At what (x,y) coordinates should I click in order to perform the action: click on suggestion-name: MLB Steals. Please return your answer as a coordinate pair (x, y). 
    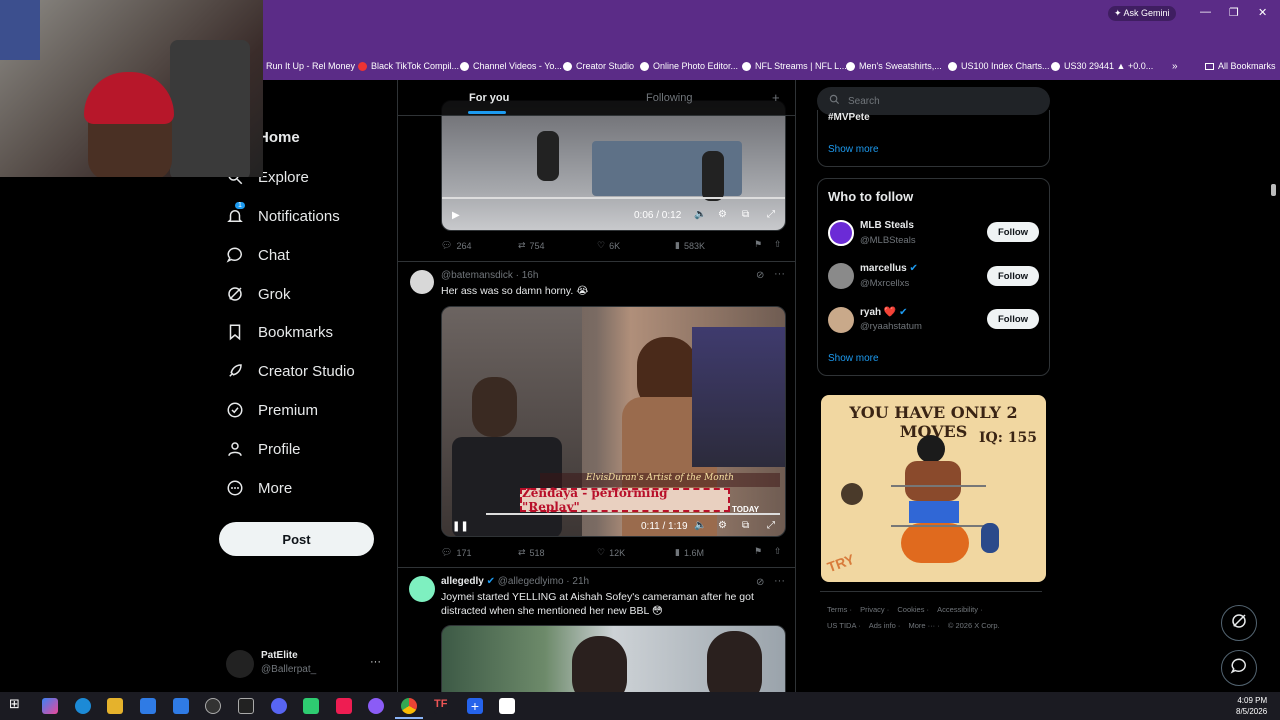
    Looking at the image, I should click on (887, 225).